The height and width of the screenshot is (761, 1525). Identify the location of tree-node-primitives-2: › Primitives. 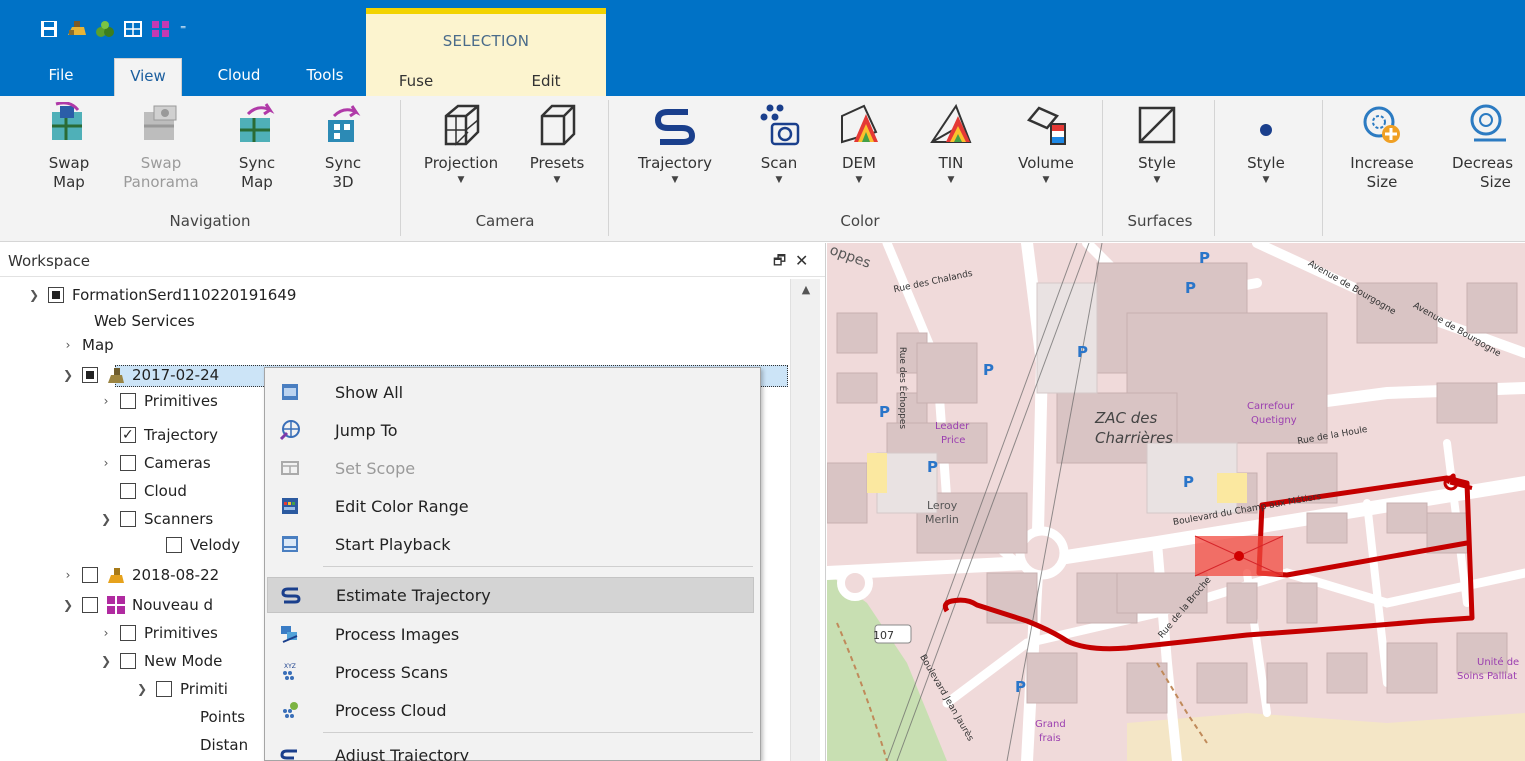
(158, 633).